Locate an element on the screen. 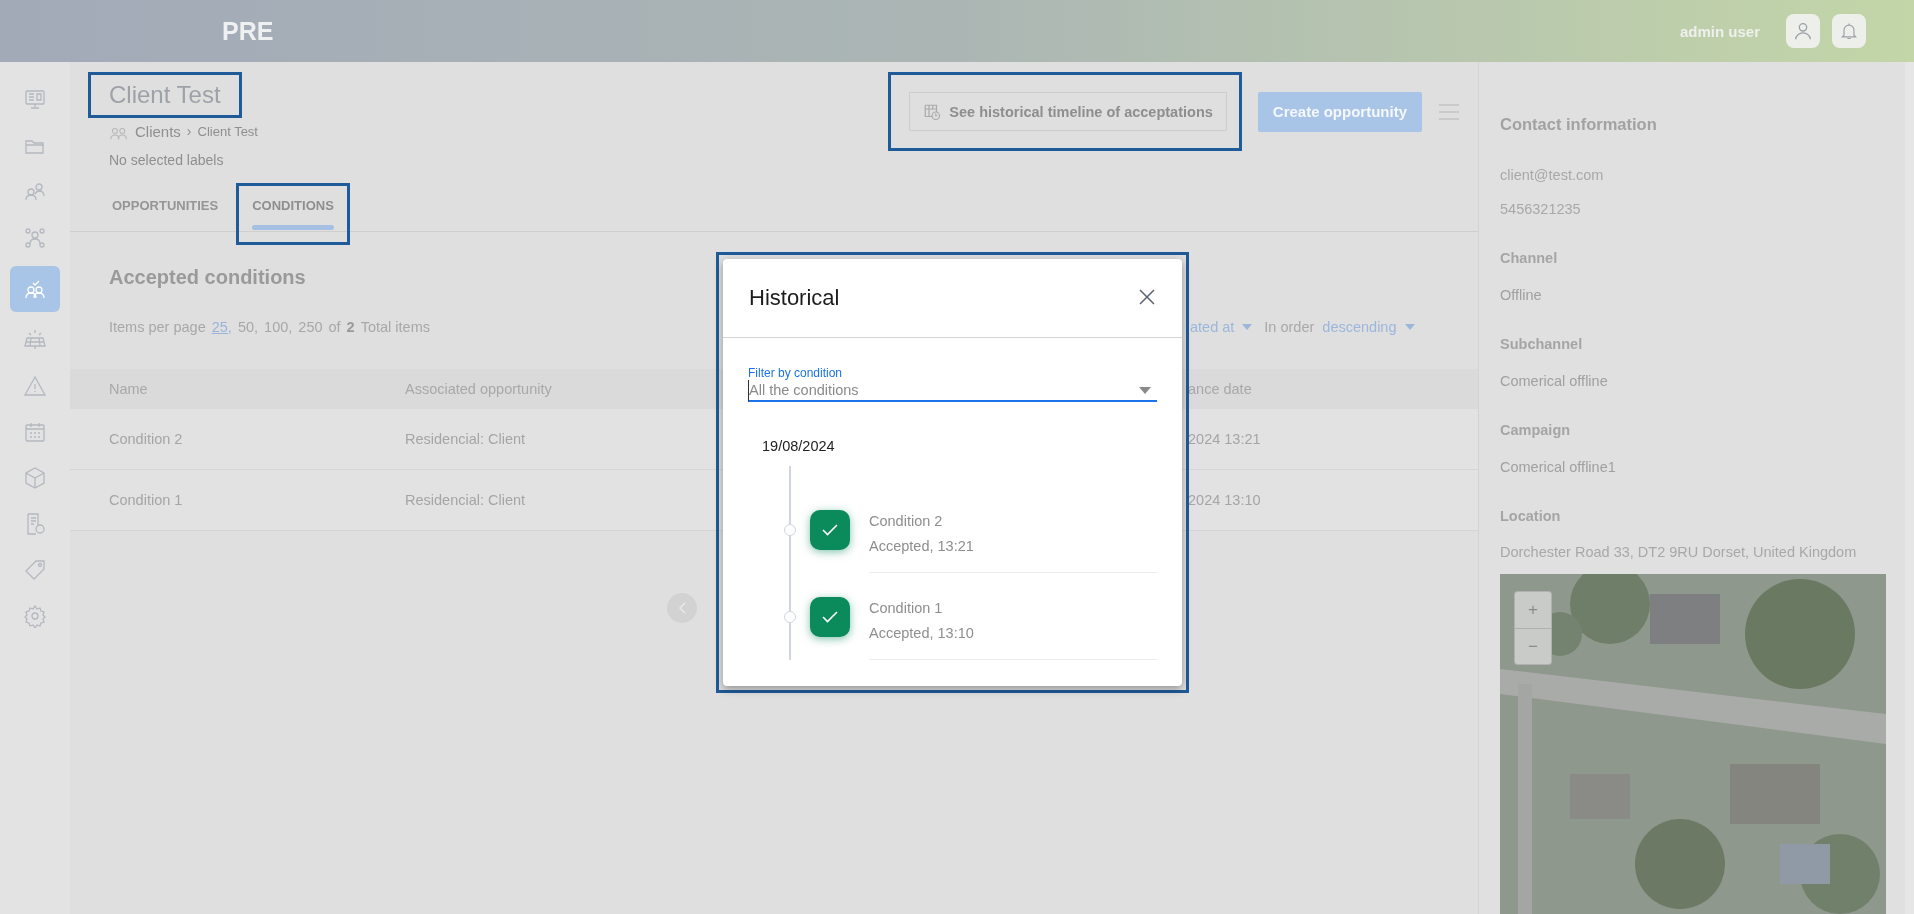 This screenshot has height=914, width=1914. price-tag-icon is located at coordinates (35, 570).